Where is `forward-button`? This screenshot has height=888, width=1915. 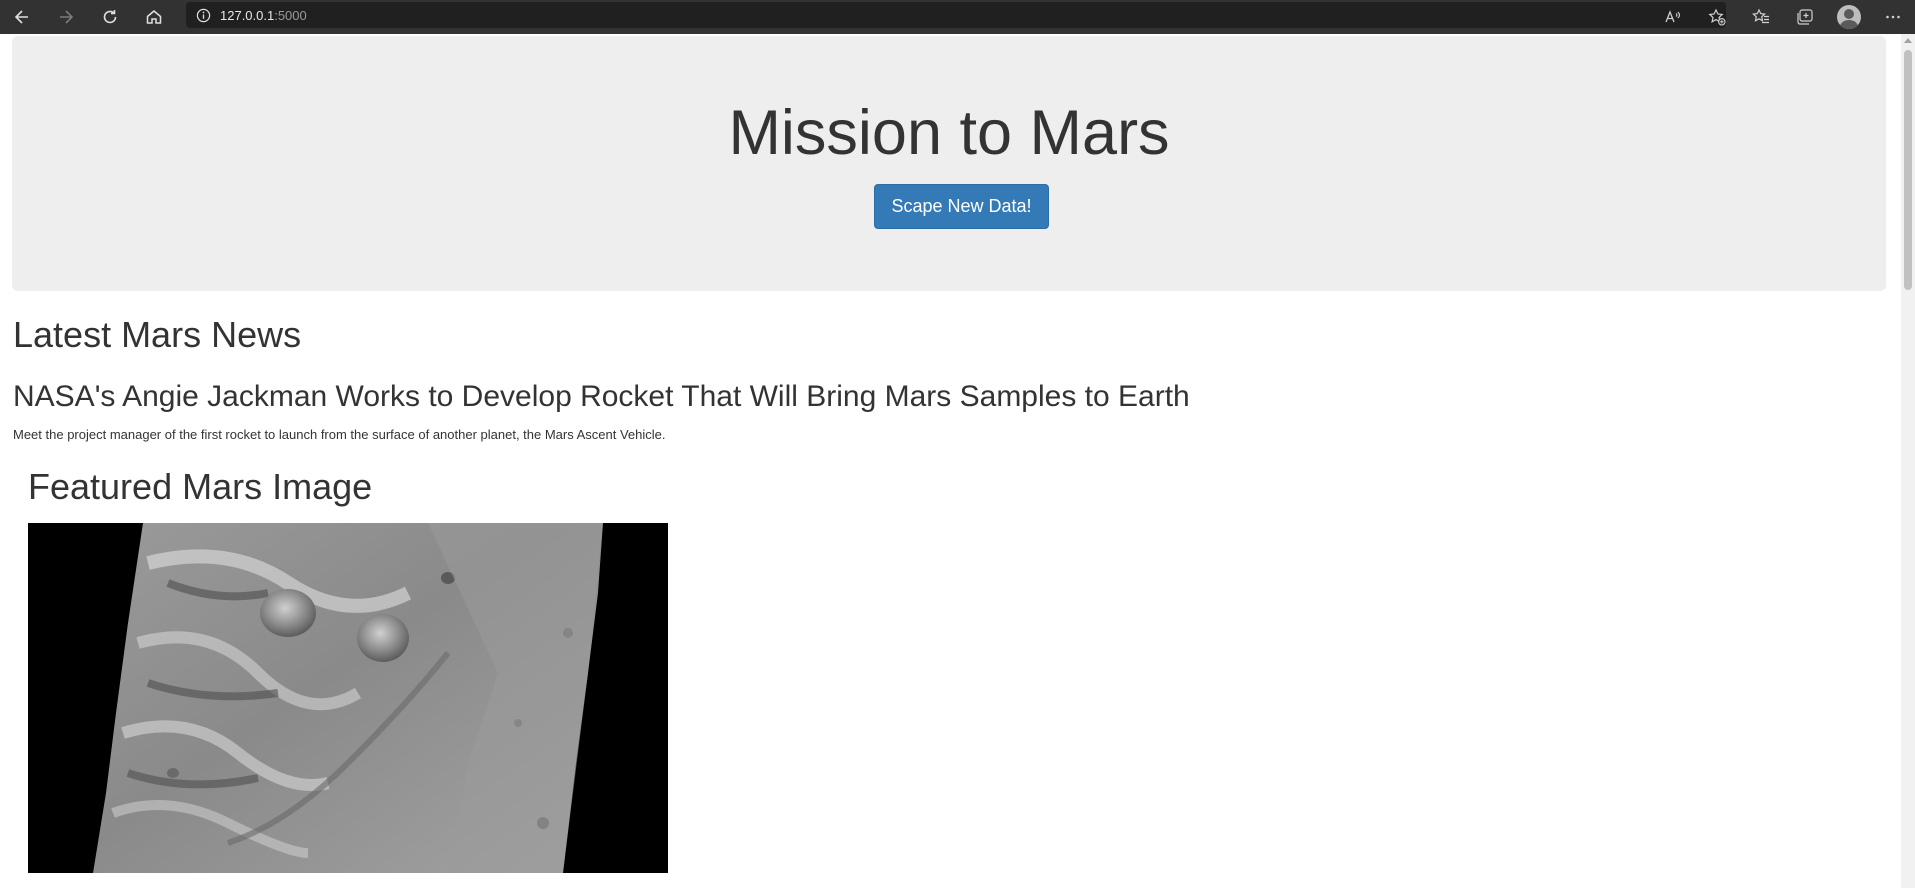 forward-button is located at coordinates (66, 17).